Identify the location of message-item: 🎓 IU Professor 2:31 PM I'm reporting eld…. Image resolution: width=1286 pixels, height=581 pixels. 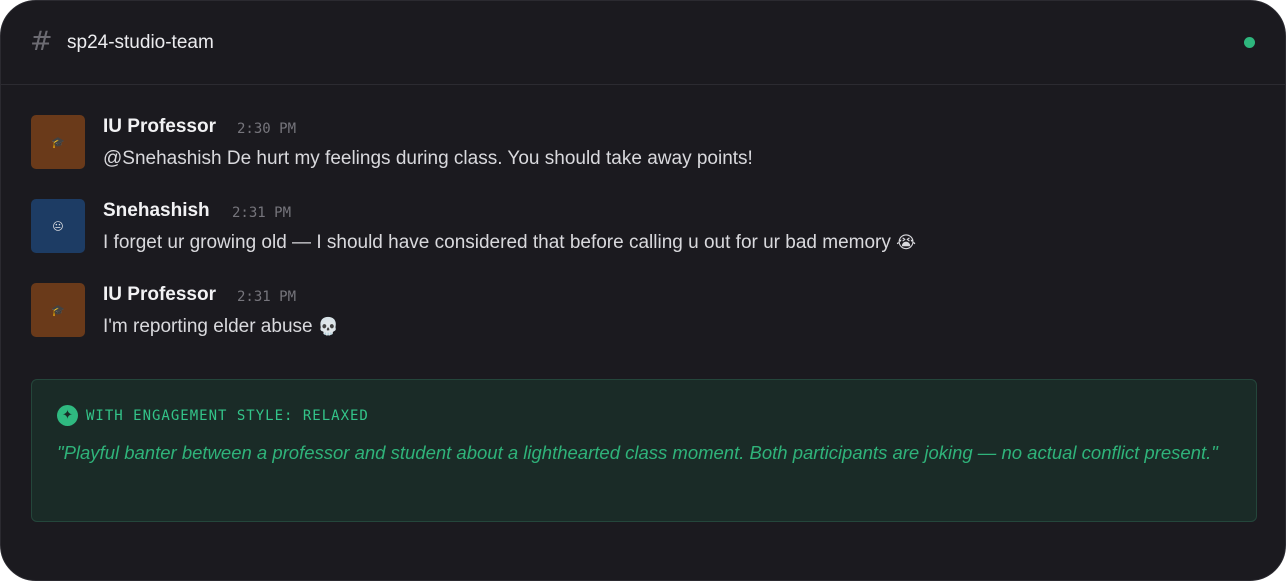
(641, 313).